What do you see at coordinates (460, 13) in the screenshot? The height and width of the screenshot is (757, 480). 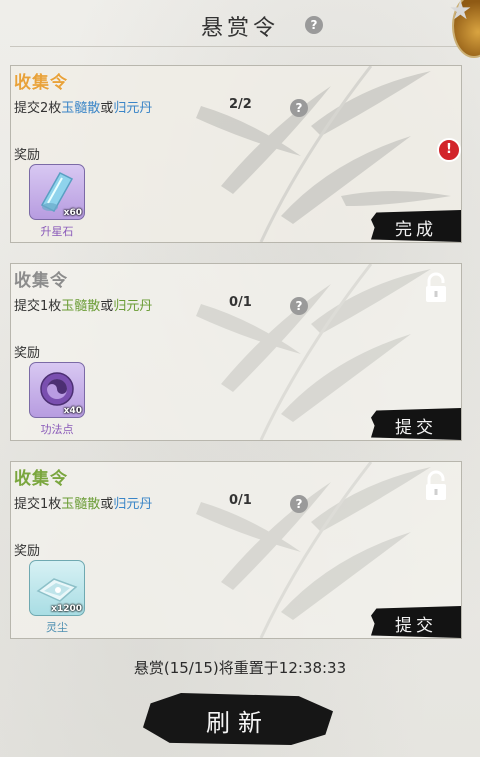 I see `corner-star-icon: ★` at bounding box center [460, 13].